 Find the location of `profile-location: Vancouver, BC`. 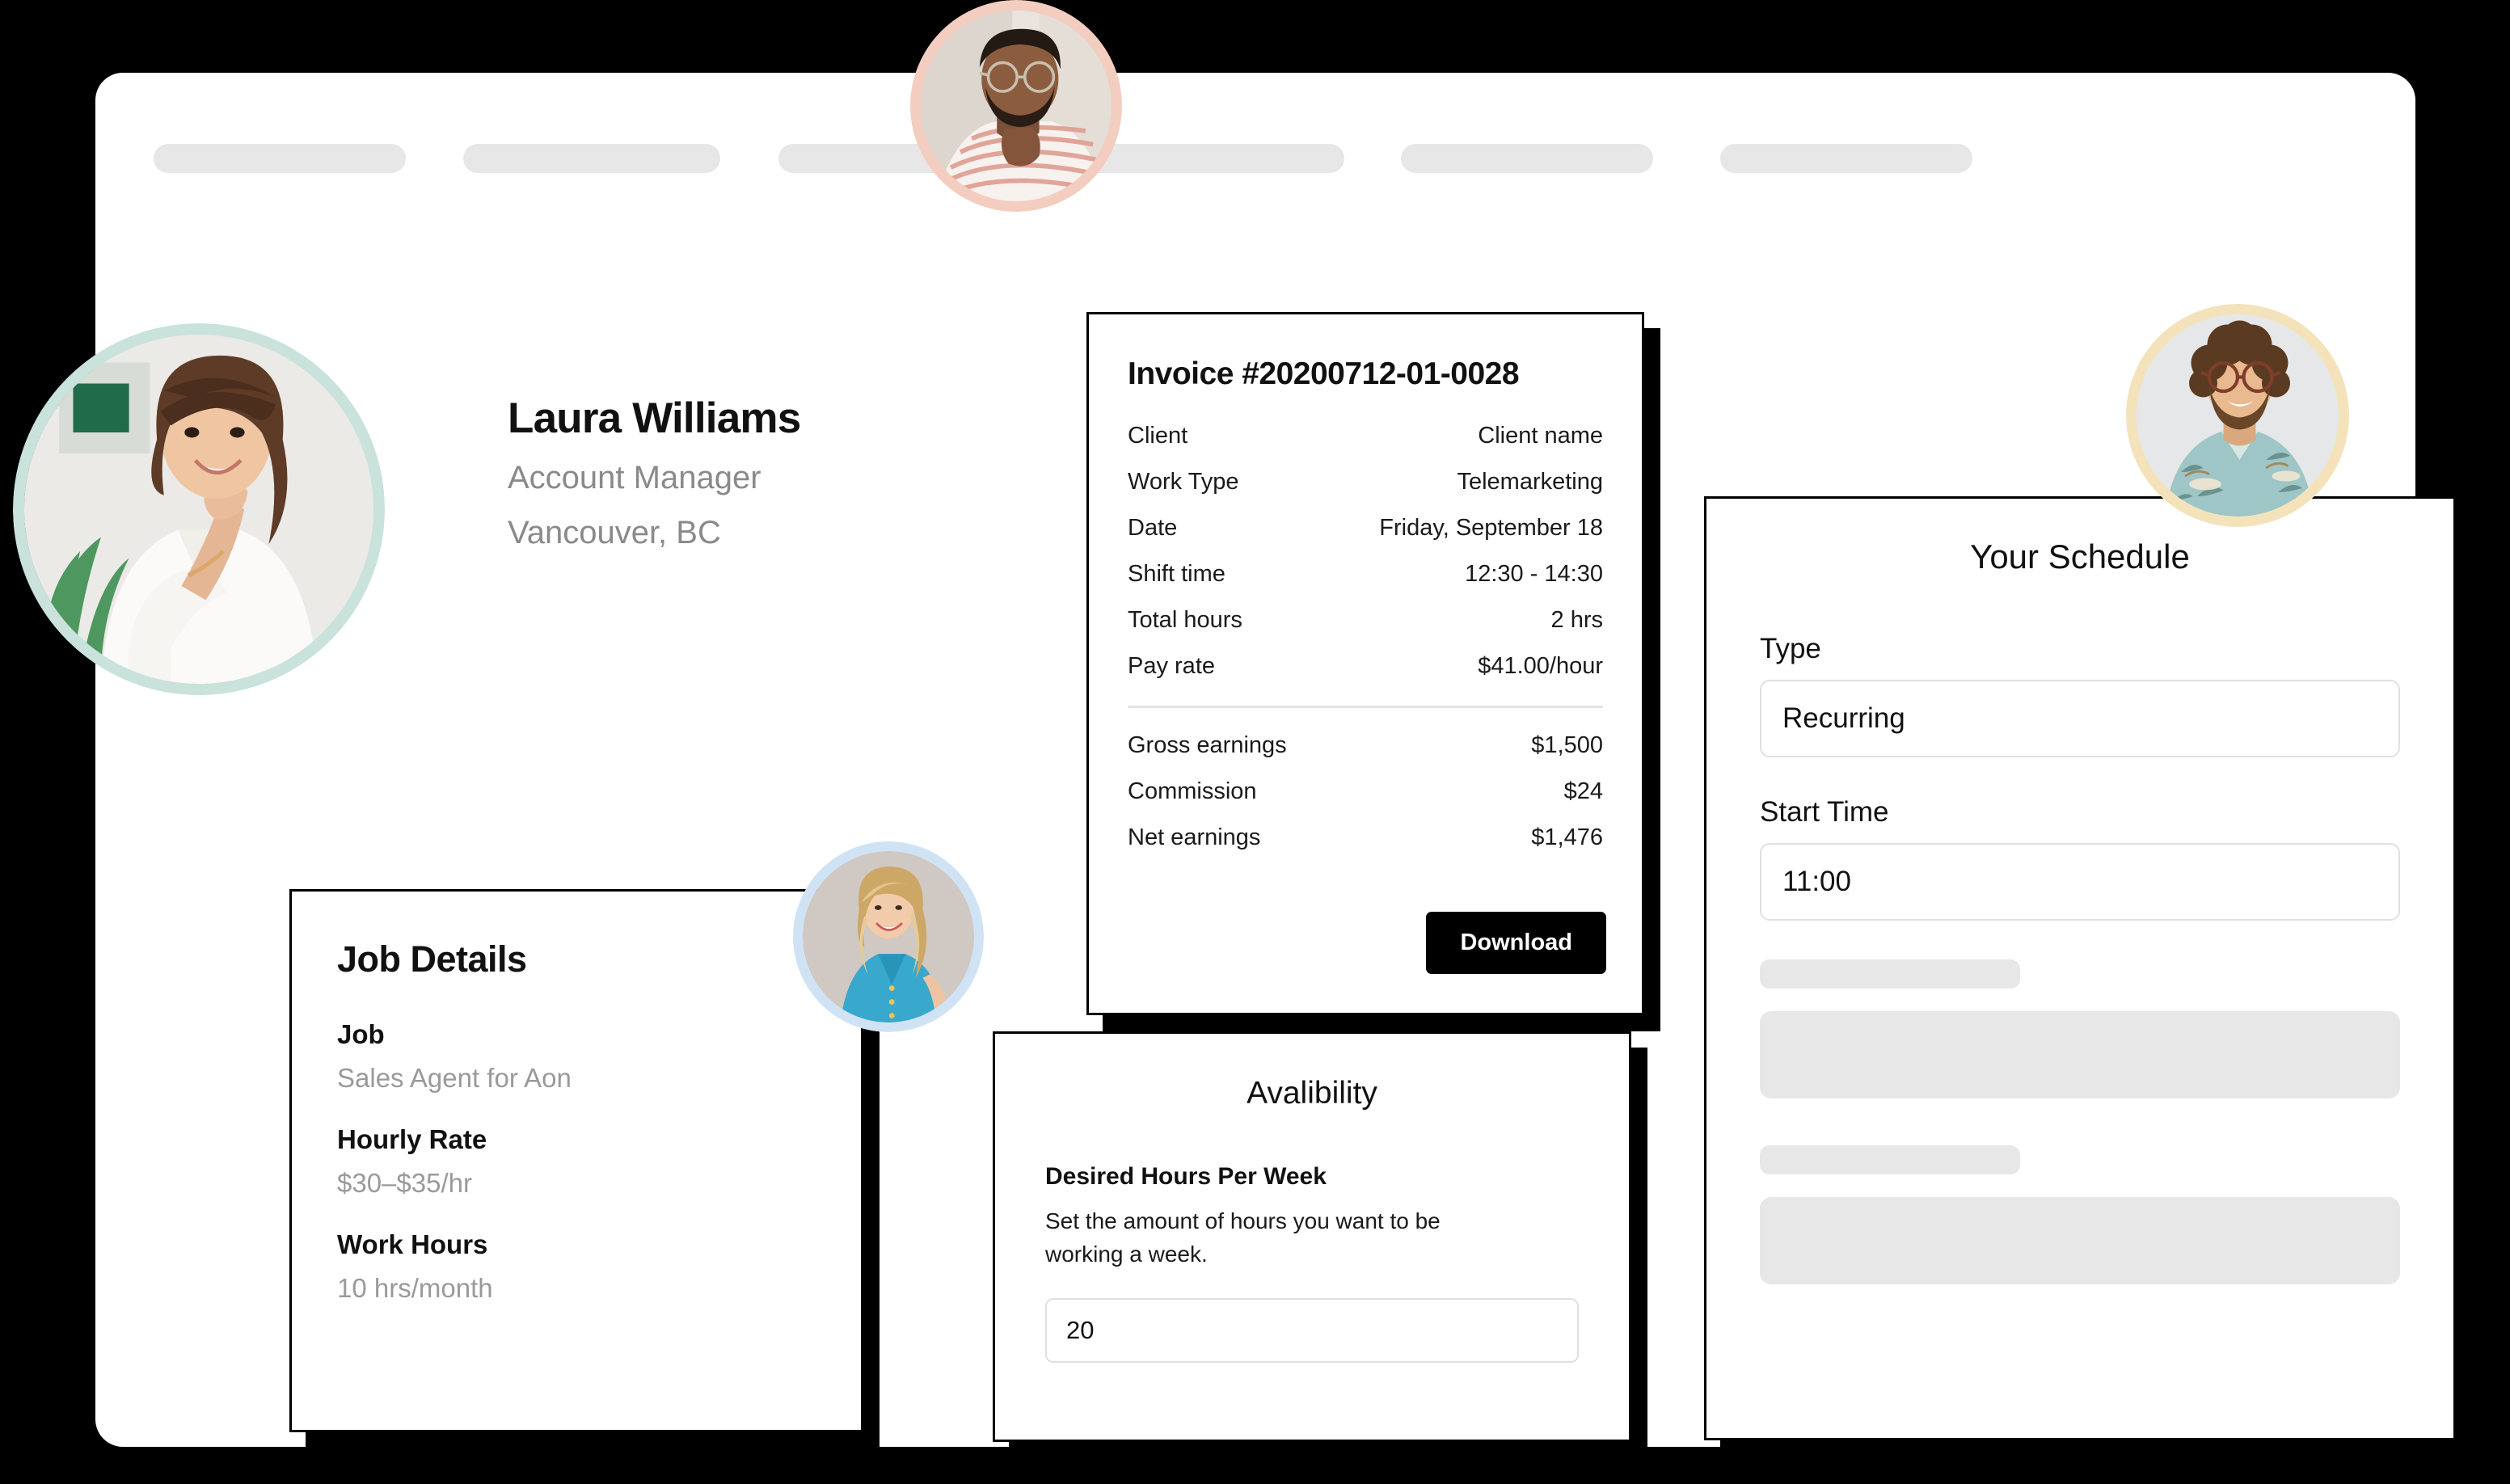

profile-location: Vancouver, BC is located at coordinates (614, 532).